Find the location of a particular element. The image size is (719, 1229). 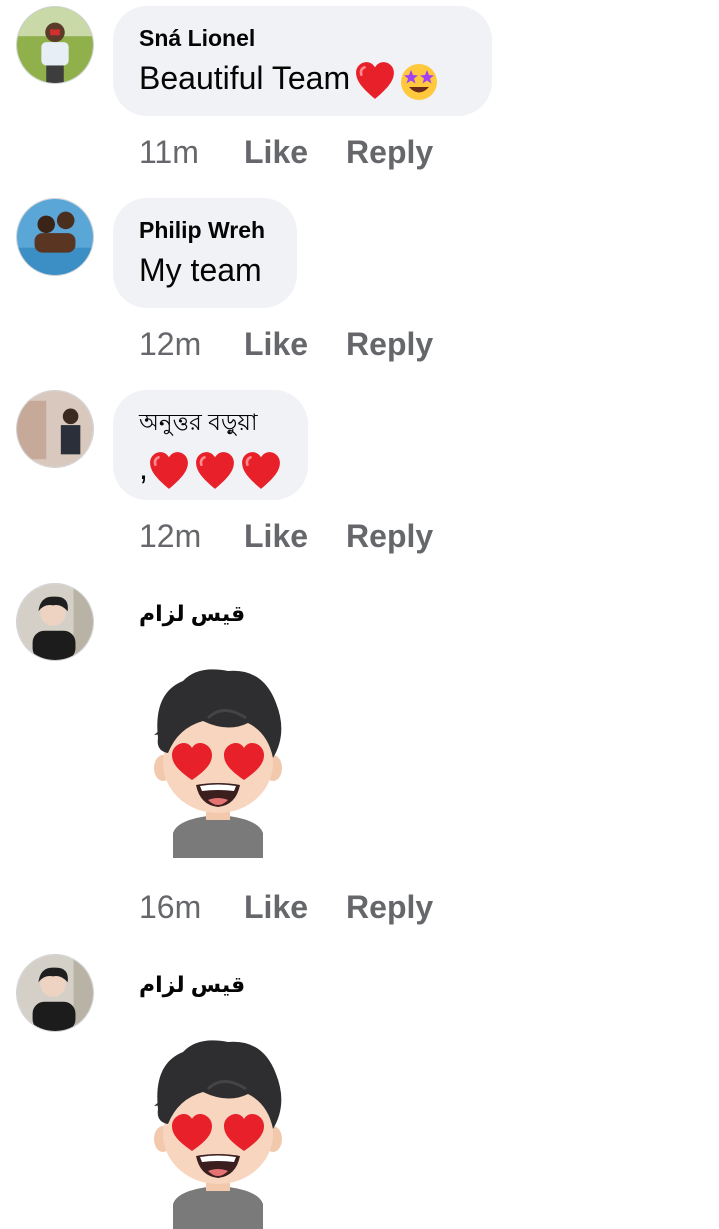

comment-text: , is located at coordinates (210, 468).